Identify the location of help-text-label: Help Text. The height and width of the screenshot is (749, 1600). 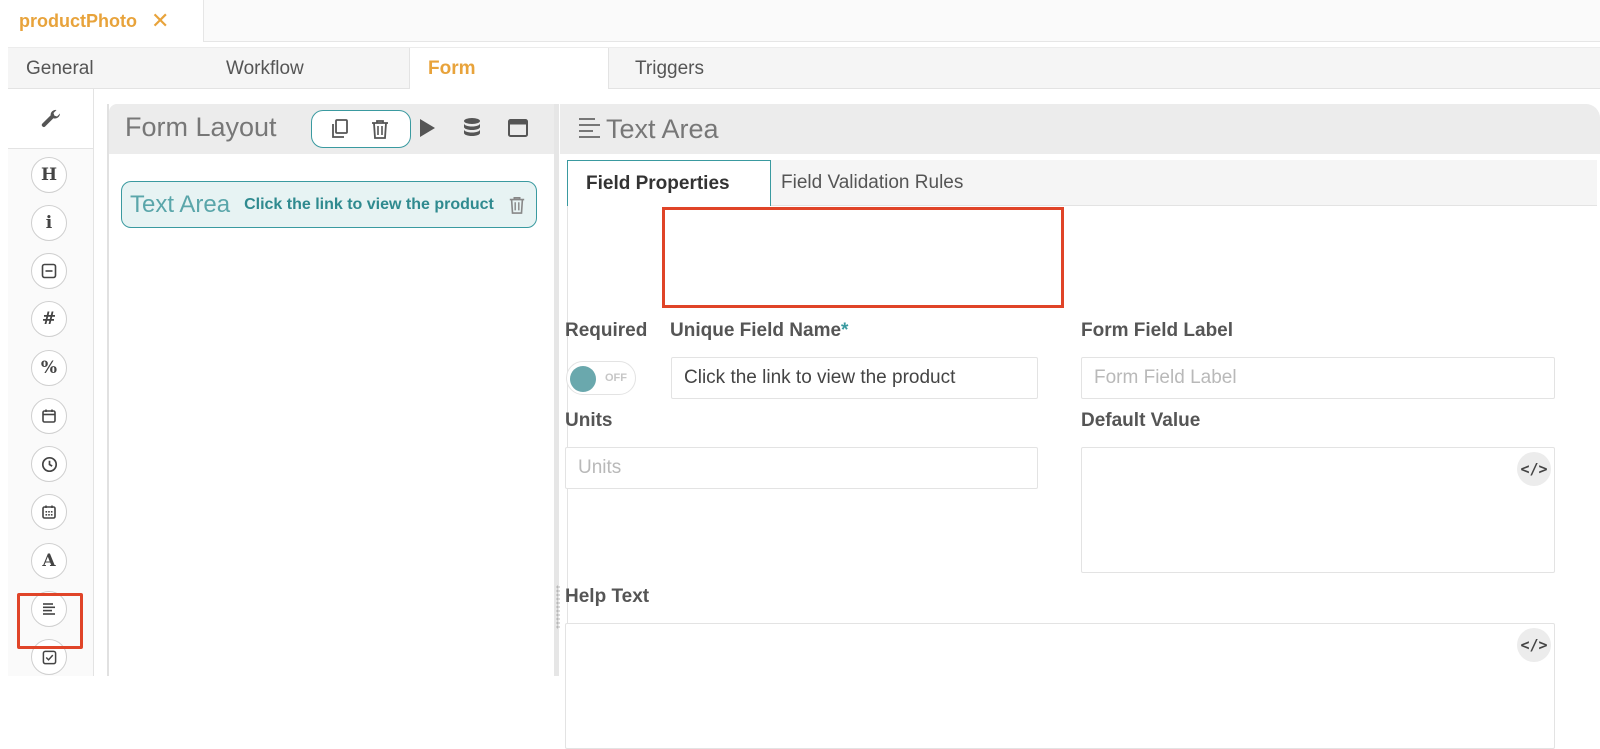
(607, 596).